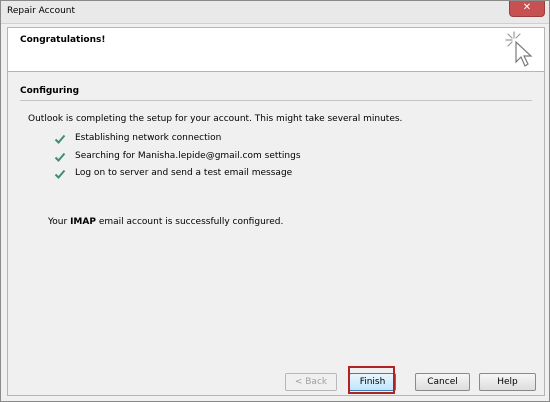 Image resolution: width=550 pixels, height=402 pixels. I want to click on cancel-button: Cancel, so click(442, 382).